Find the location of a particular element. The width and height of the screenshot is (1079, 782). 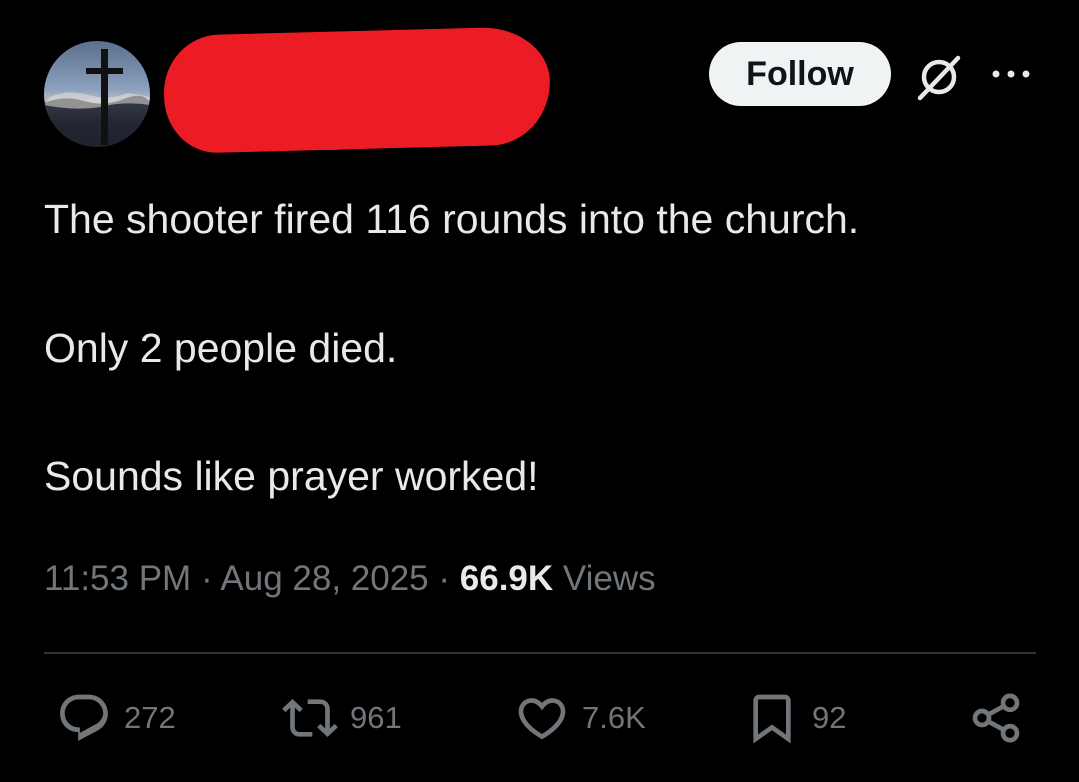

tweet-text-line: Sounds like prayer worked! is located at coordinates (291, 476).